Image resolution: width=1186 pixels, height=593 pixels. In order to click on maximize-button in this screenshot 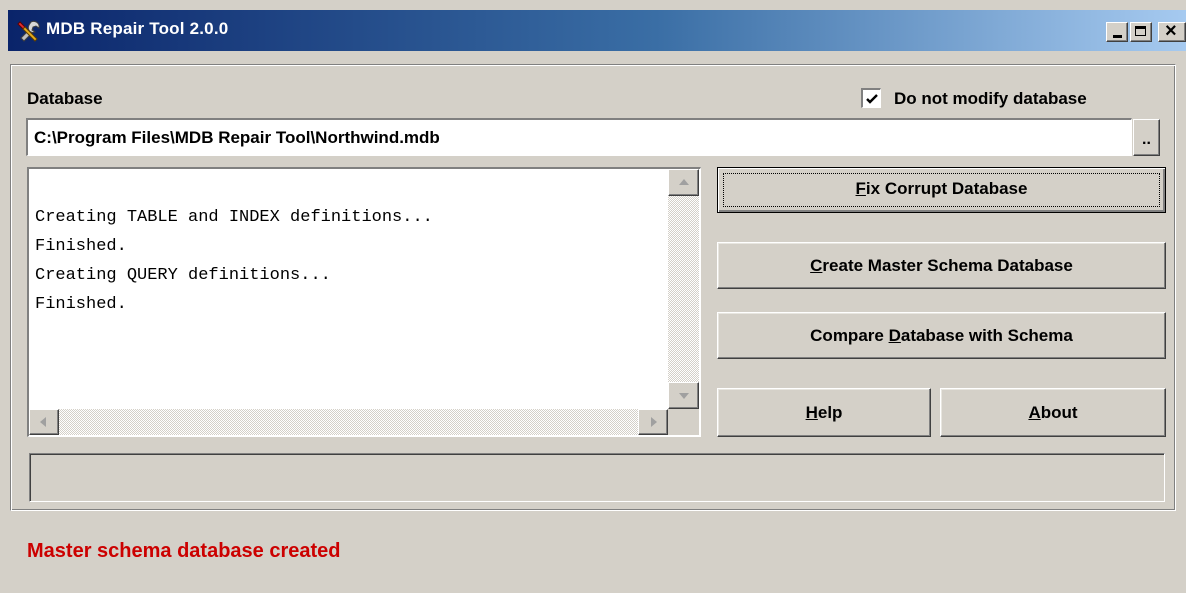, I will do `click(1141, 32)`.